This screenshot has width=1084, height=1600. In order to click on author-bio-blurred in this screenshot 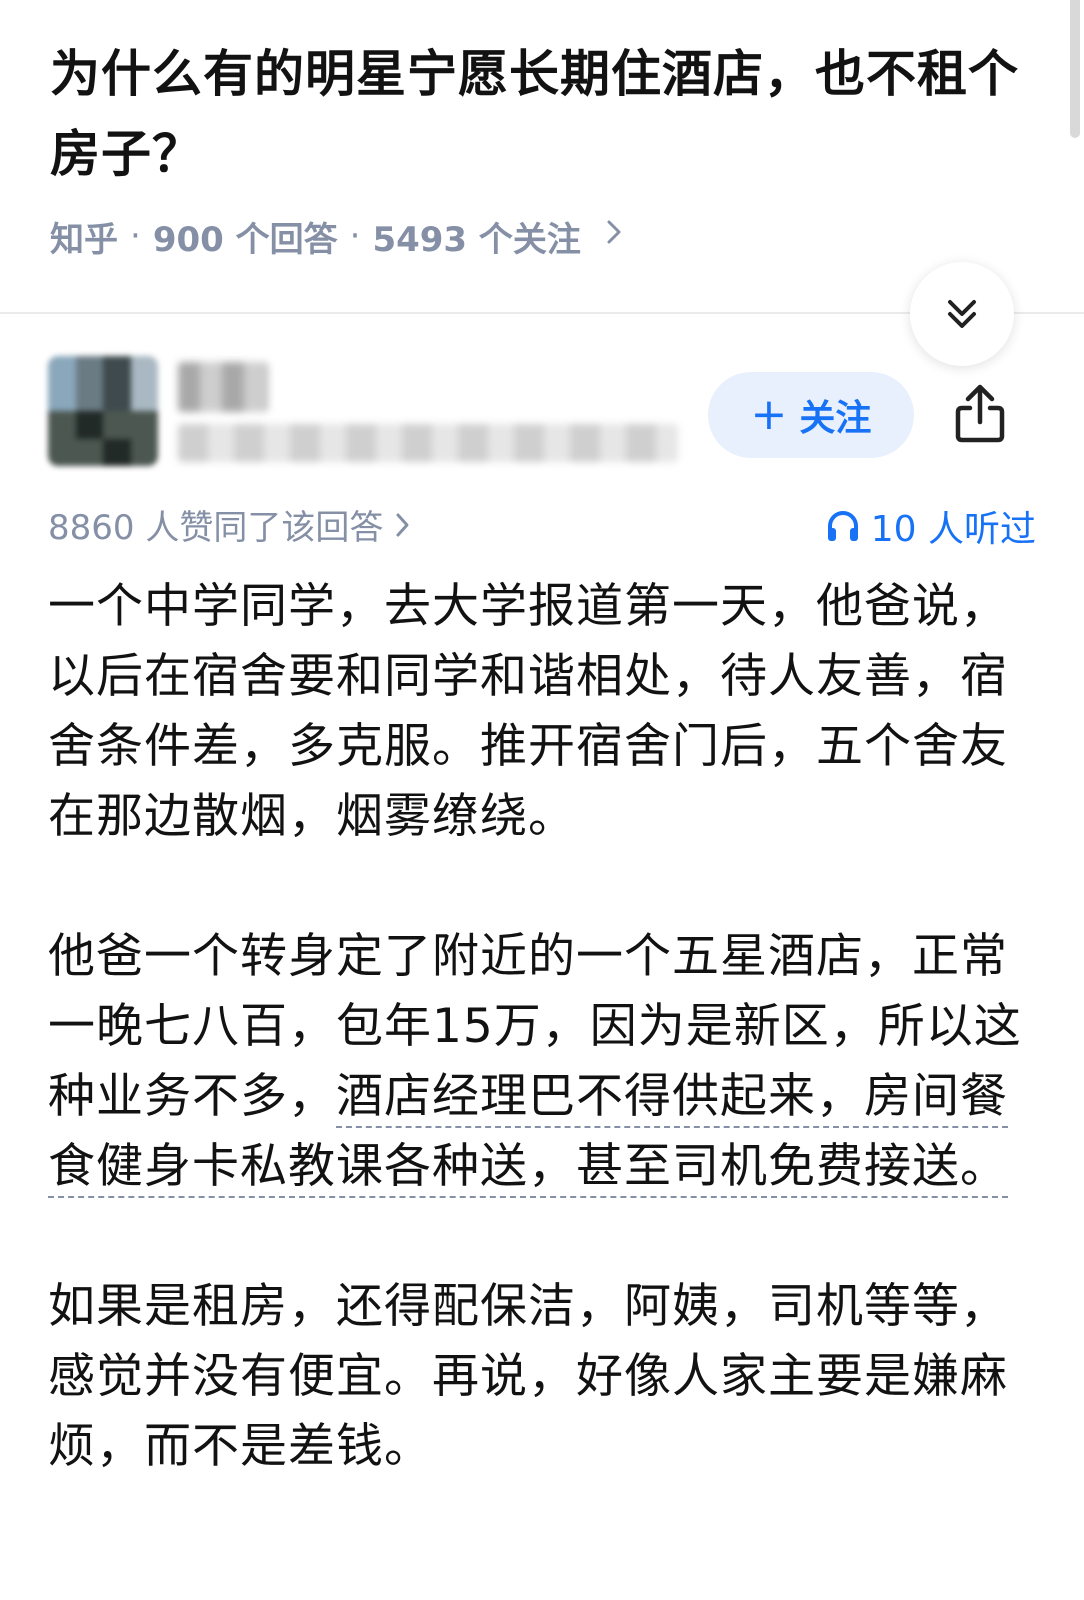, I will do `click(428, 443)`.